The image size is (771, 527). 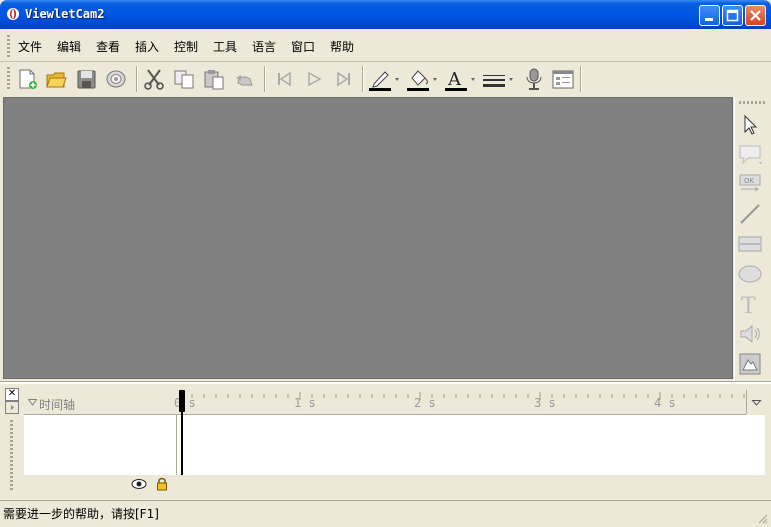 I want to click on timeline-dock-button, so click(x=12, y=407).